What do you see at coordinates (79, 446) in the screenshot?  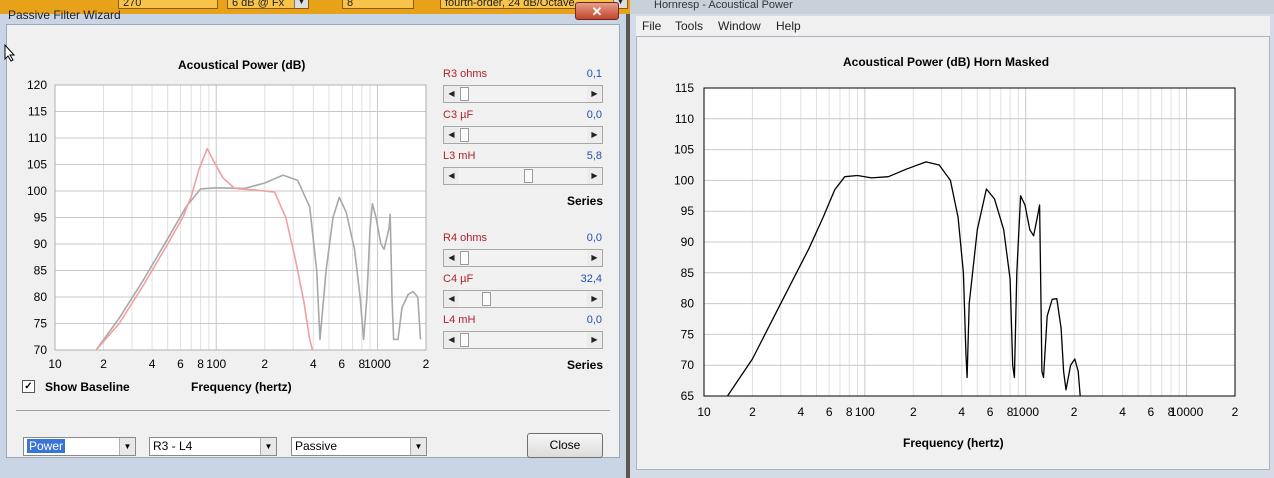 I see `combo-power: Power ▼` at bounding box center [79, 446].